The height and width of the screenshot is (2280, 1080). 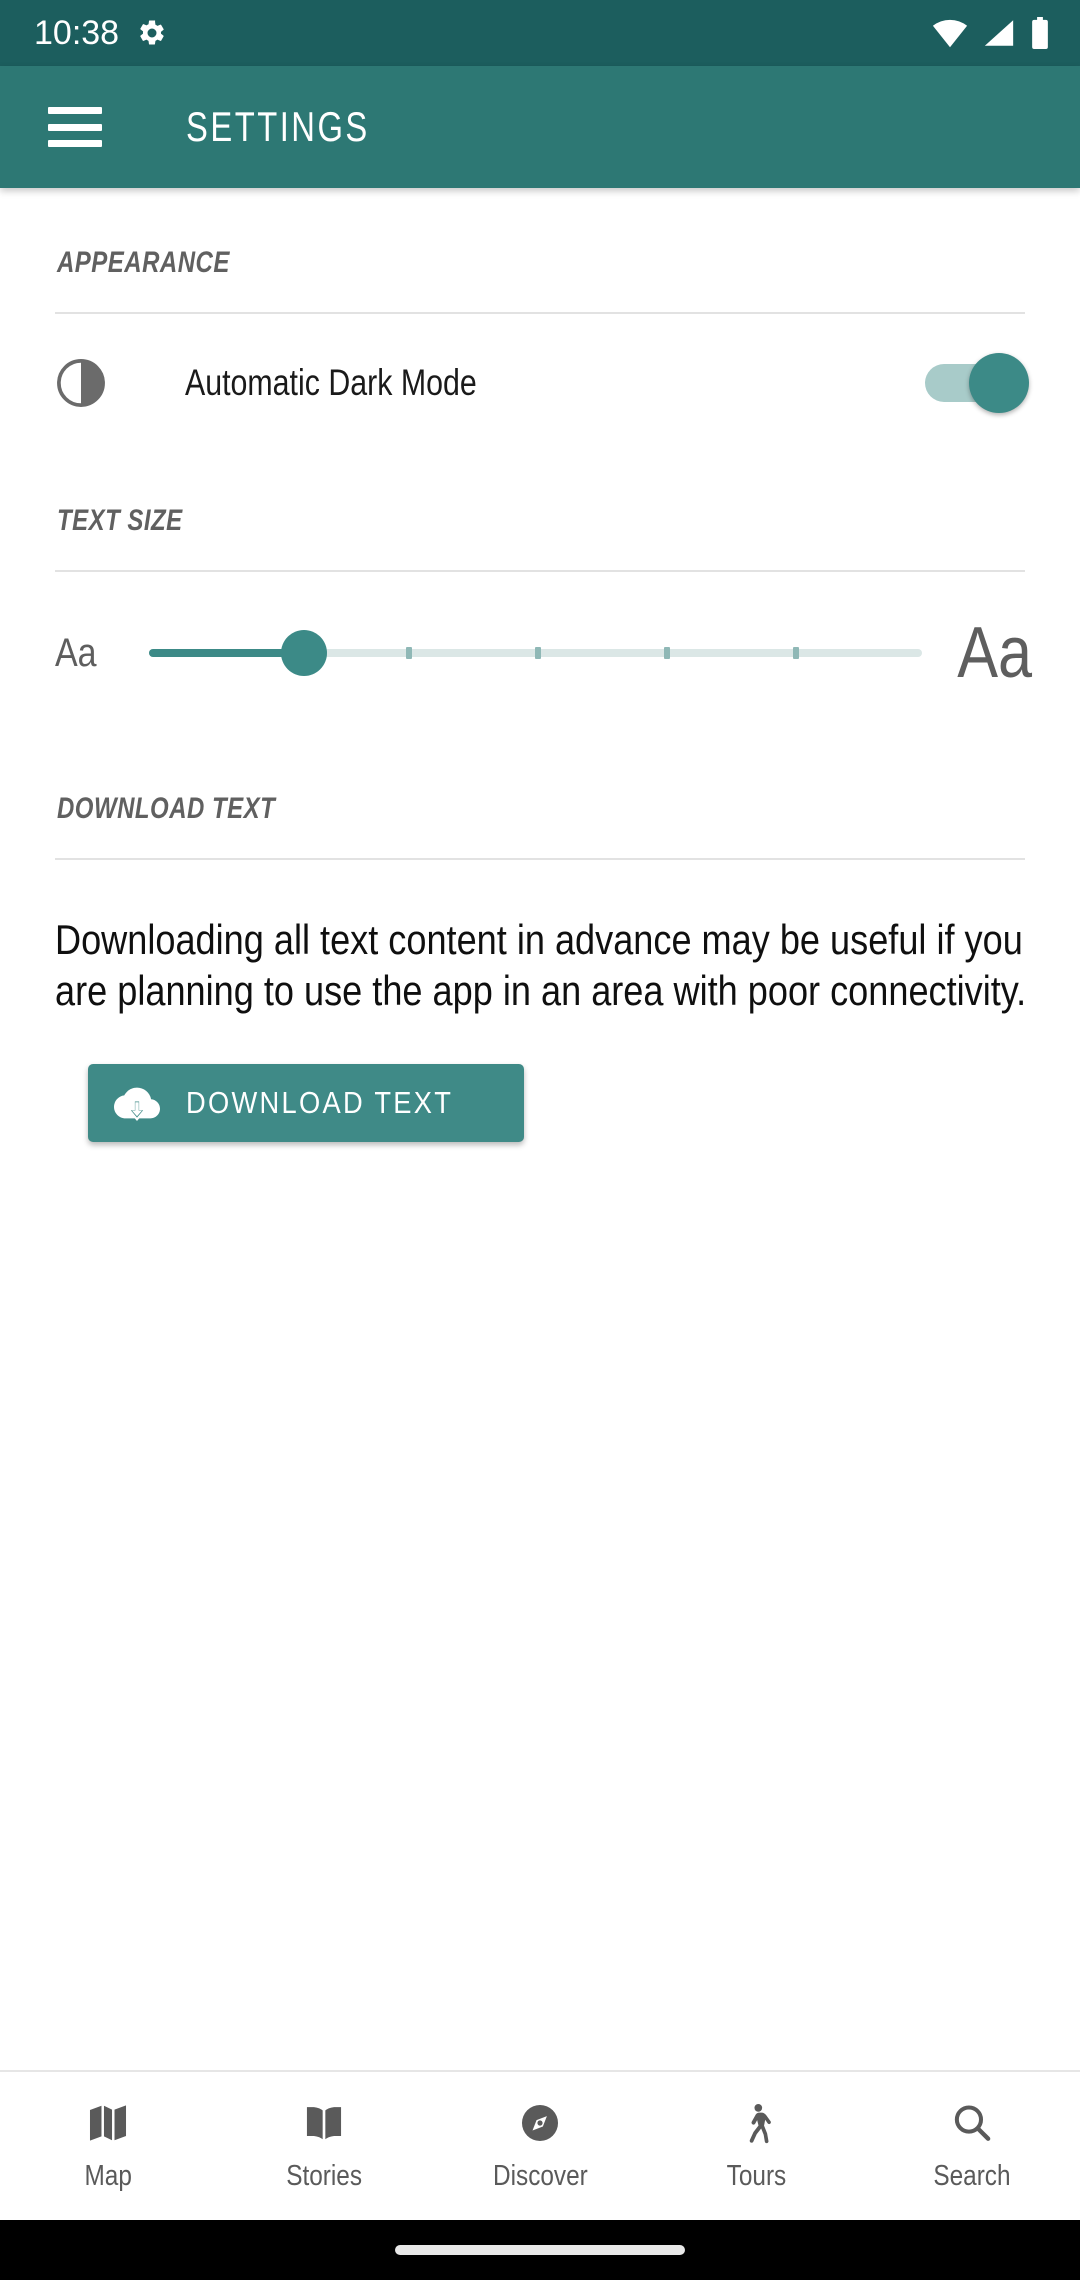 What do you see at coordinates (278, 126) in the screenshot?
I see `page-title: SETTINGS` at bounding box center [278, 126].